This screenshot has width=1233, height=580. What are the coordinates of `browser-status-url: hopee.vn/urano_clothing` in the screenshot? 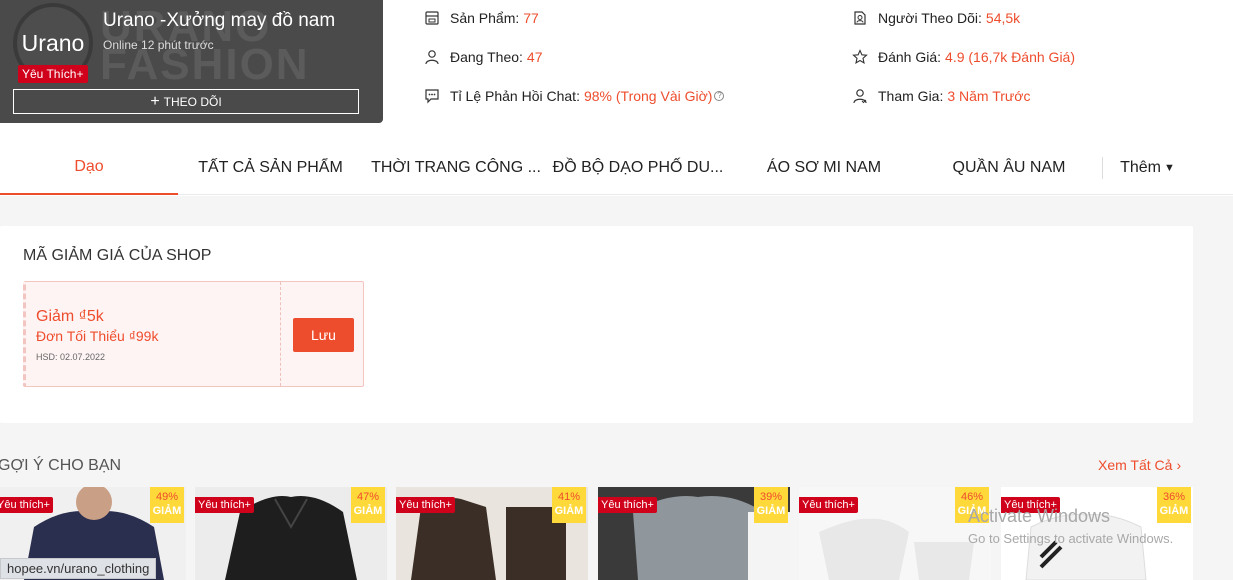 It's located at (78, 568).